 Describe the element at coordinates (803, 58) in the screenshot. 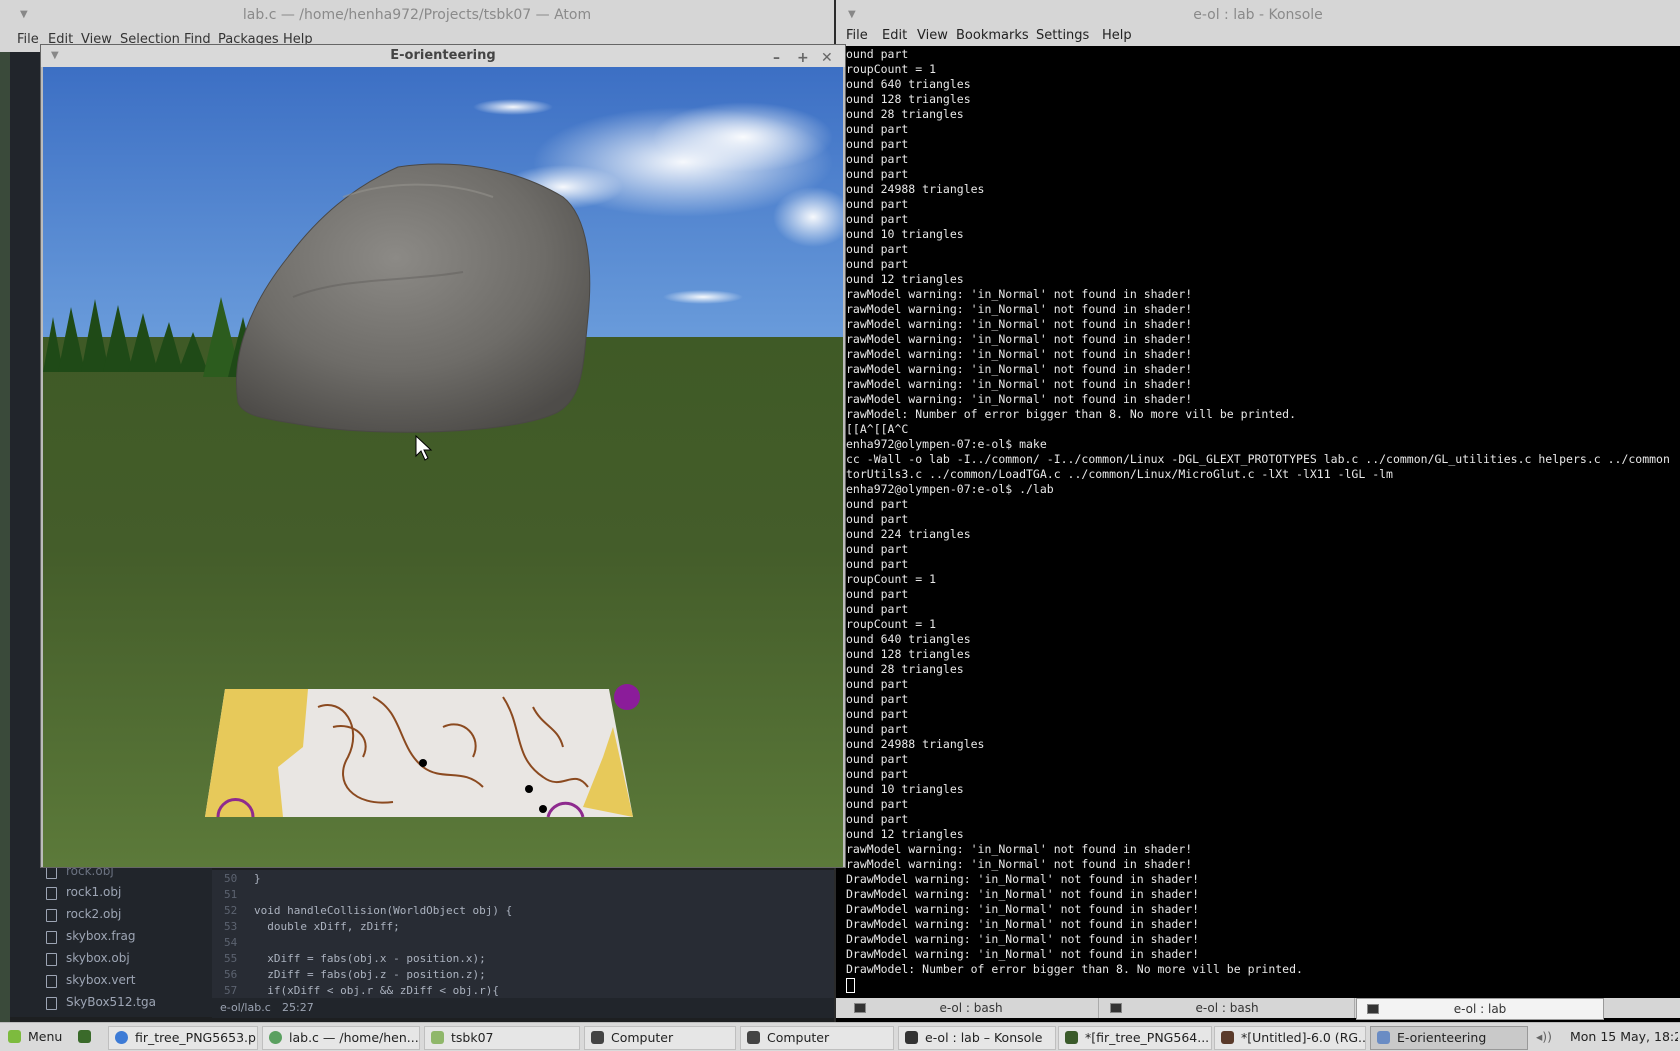

I see `maximize-icon: +` at that location.